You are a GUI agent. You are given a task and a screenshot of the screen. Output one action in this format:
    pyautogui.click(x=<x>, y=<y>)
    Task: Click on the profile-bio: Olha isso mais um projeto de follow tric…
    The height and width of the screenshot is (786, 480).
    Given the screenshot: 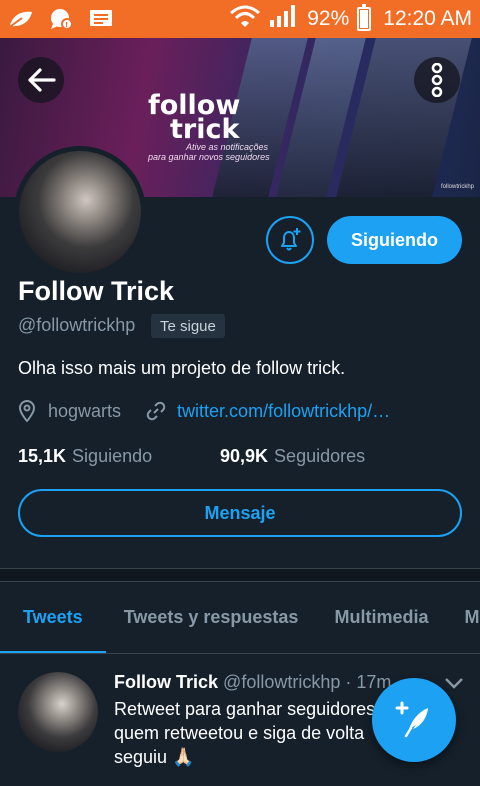 What is the action you would take?
    pyautogui.click(x=182, y=368)
    